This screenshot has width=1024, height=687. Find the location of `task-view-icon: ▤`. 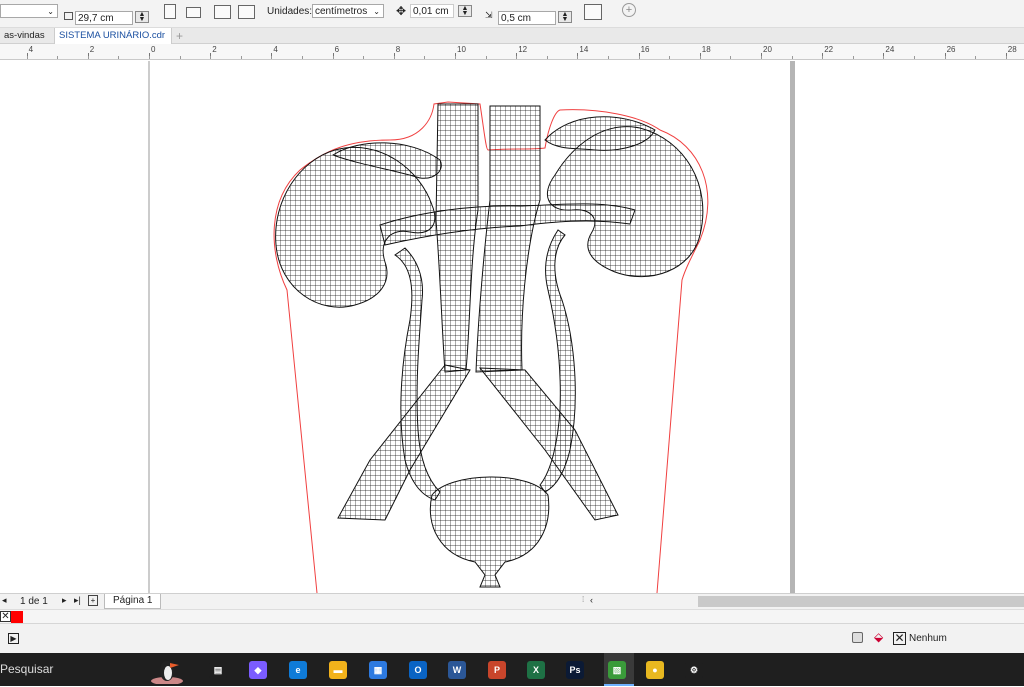

task-view-icon: ▤ is located at coordinates (218, 670).